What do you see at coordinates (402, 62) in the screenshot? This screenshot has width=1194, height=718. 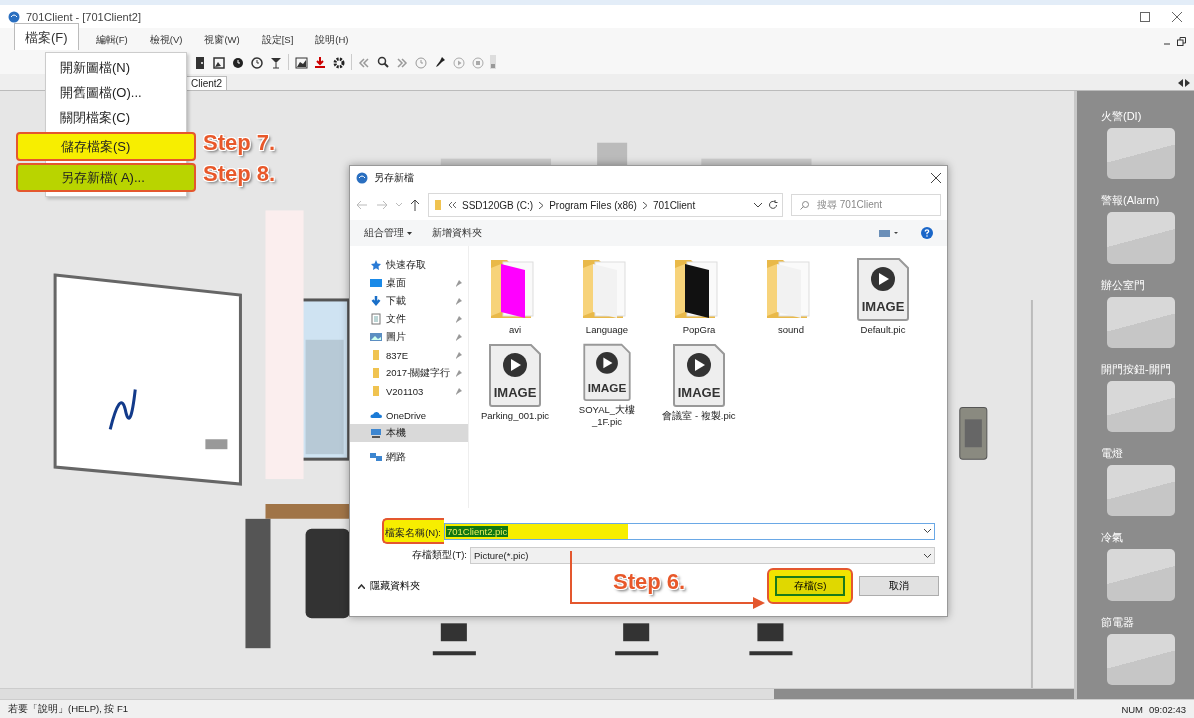 I see `fast-forward-icon` at bounding box center [402, 62].